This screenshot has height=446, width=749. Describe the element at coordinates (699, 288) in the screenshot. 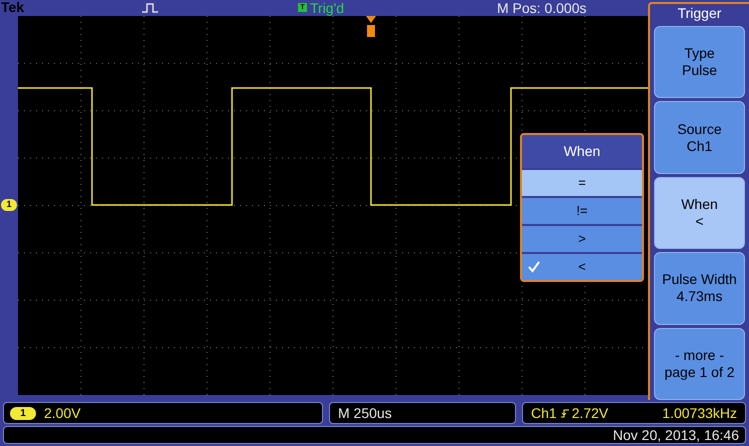

I see `side-menu-button: Pulse Width 4.73ms` at that location.